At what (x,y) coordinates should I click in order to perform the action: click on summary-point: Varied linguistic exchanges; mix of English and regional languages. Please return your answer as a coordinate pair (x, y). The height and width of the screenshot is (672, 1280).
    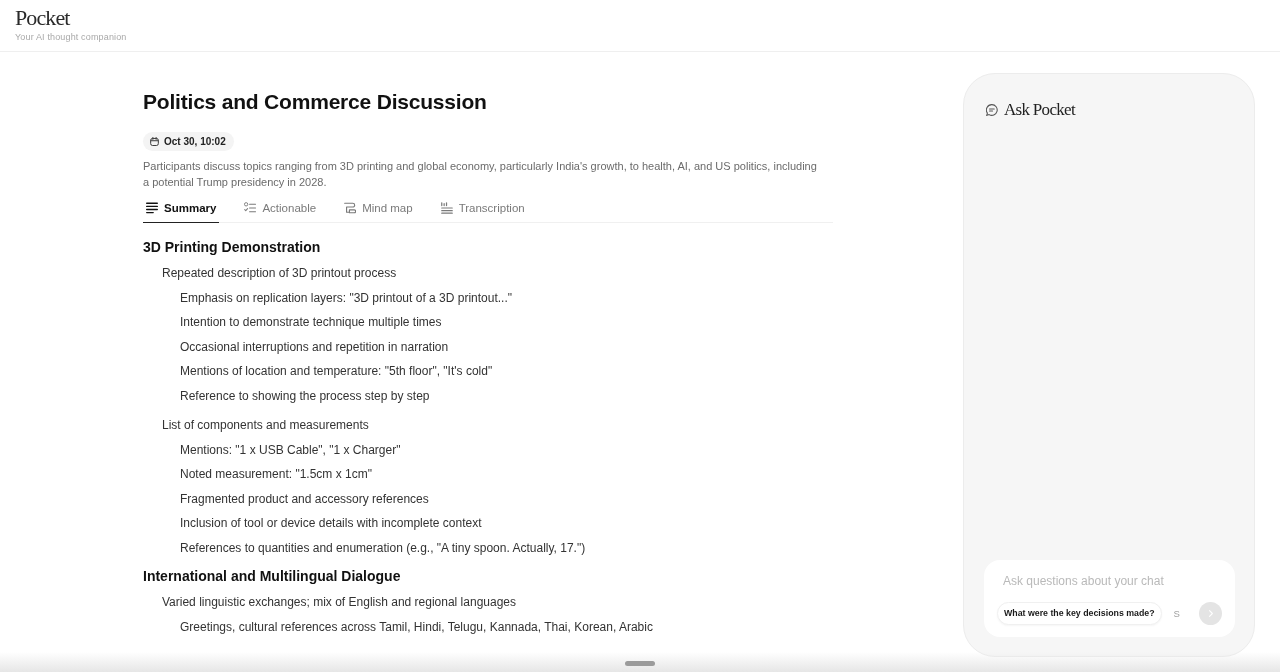
    Looking at the image, I should click on (339, 602).